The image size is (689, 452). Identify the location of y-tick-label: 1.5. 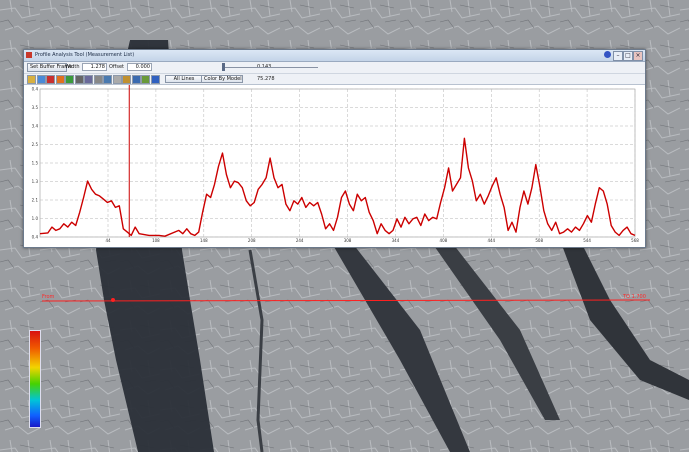
(35, 163).